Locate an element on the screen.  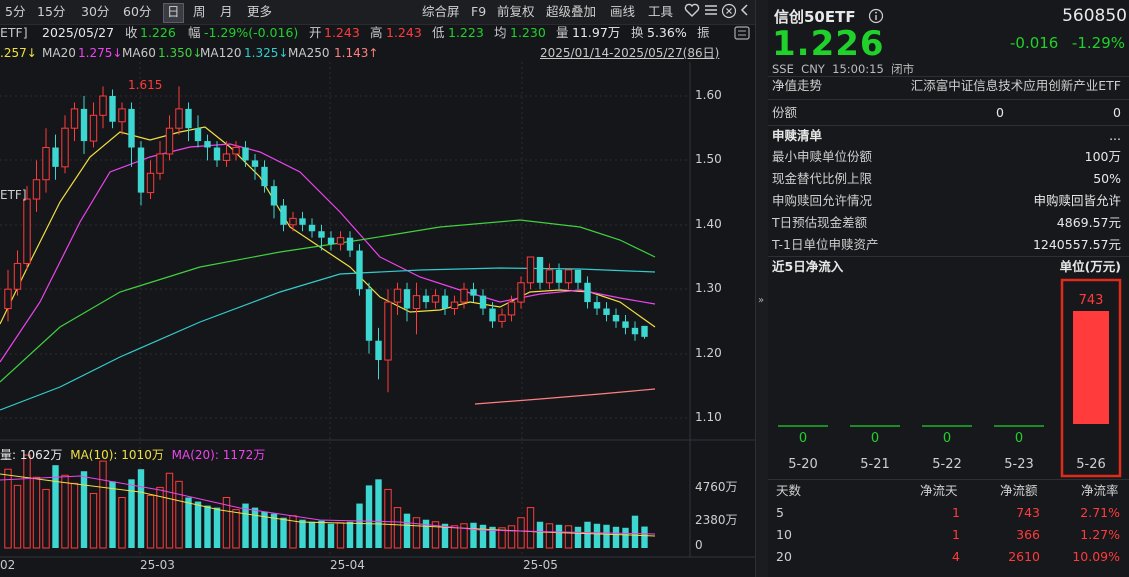
low-label: 低 is located at coordinates (438, 33).